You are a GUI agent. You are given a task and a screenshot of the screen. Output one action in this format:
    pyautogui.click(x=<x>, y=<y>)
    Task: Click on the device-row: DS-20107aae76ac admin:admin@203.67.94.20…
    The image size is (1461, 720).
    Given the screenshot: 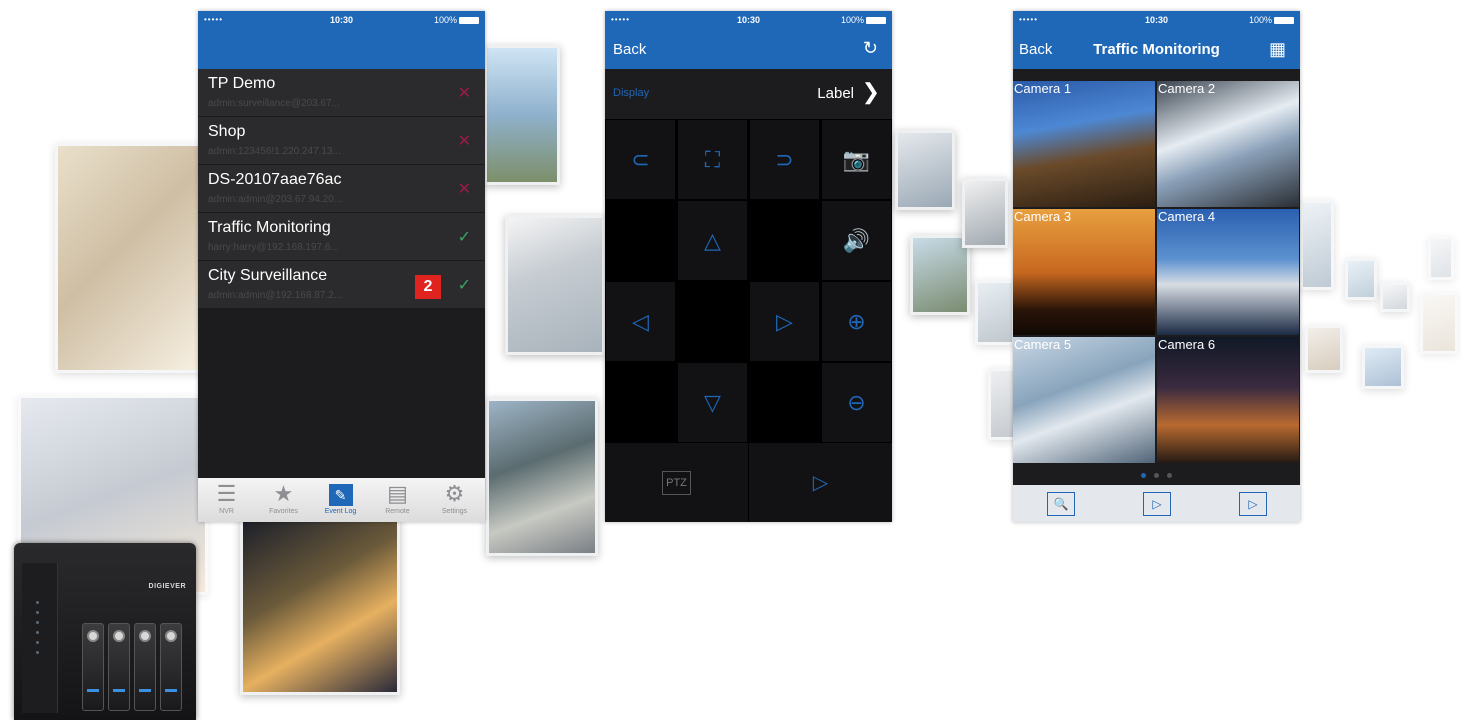 What is the action you would take?
    pyautogui.click(x=341, y=189)
    